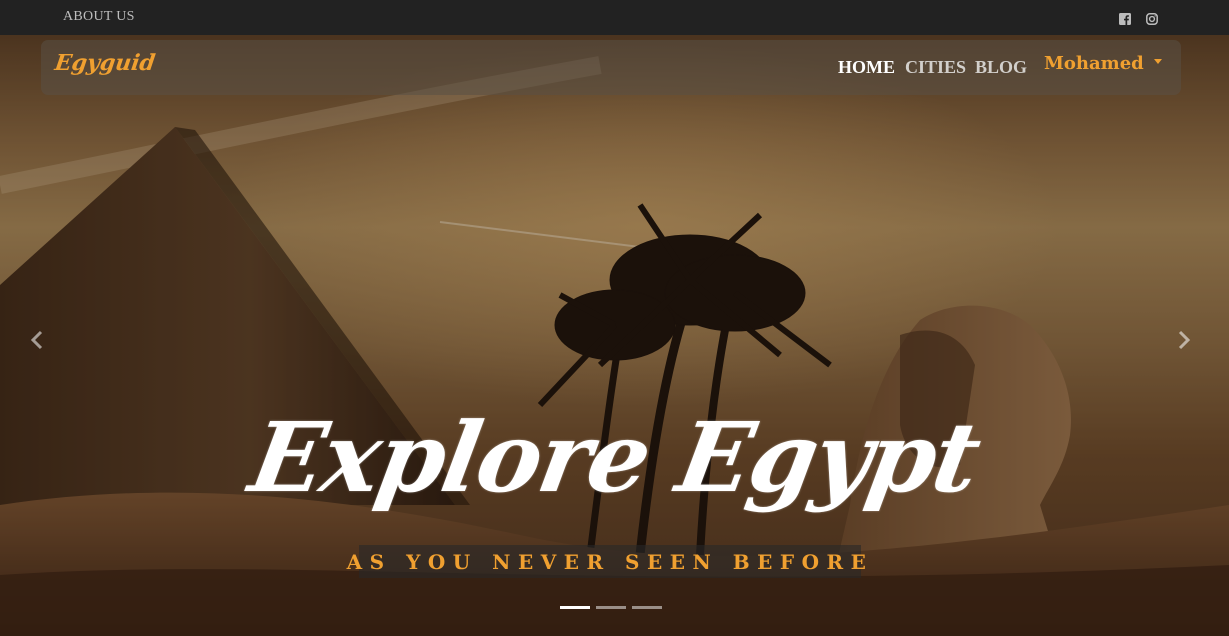 The image size is (1229, 636). Describe the element at coordinates (1094, 63) in the screenshot. I see `user-name: Mohamed` at that location.